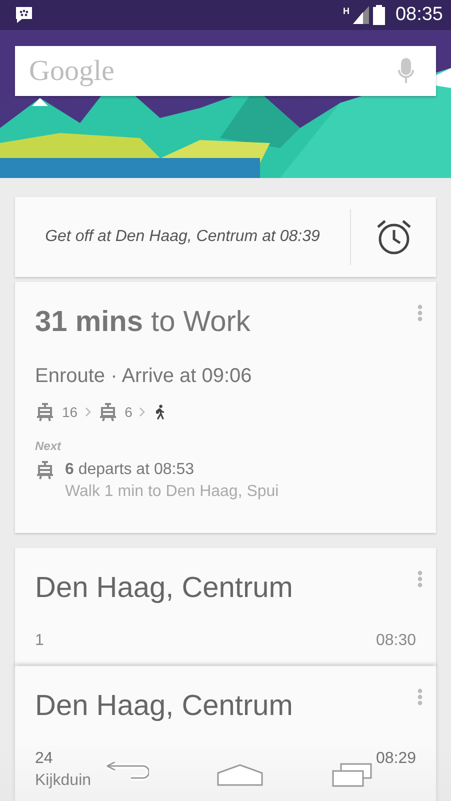 This screenshot has width=451, height=801. What do you see at coordinates (419, 15) in the screenshot?
I see `clock-time: 08:35` at bounding box center [419, 15].